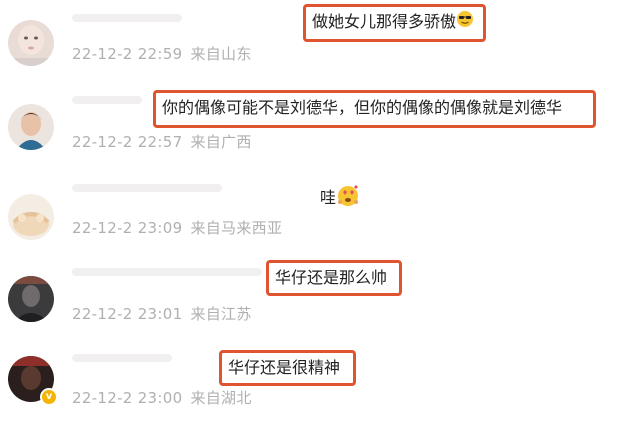  Describe the element at coordinates (221, 314) in the screenshot. I see `comment-location: 来自江苏` at that location.